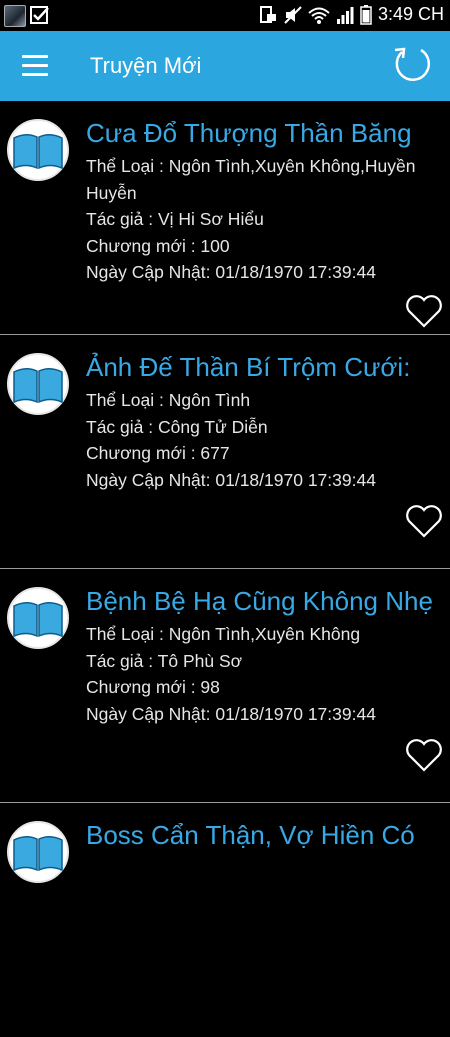 The image size is (450, 1037). I want to click on refresh-icon, so click(413, 64).